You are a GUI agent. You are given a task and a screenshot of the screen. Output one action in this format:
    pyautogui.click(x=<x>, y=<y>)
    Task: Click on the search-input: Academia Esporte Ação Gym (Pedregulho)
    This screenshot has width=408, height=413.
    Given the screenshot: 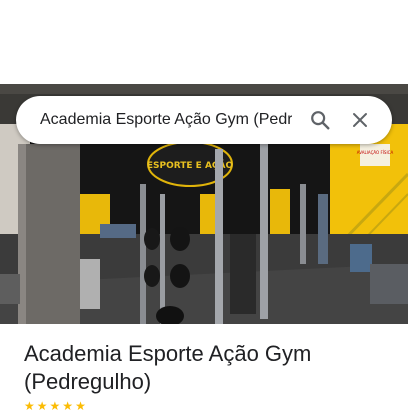 What is the action you would take?
    pyautogui.click(x=166, y=120)
    